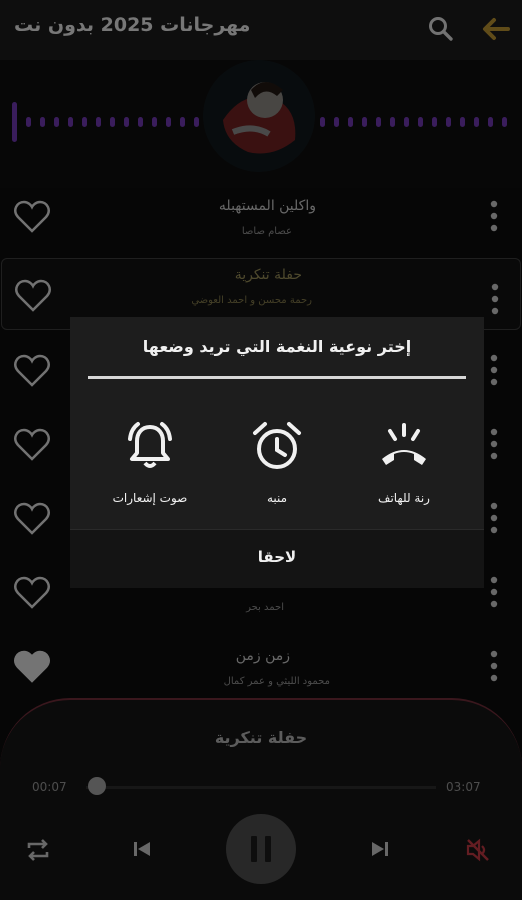 The image size is (522, 900). What do you see at coordinates (404, 444) in the screenshot?
I see `phone-ringing-icon` at bounding box center [404, 444].